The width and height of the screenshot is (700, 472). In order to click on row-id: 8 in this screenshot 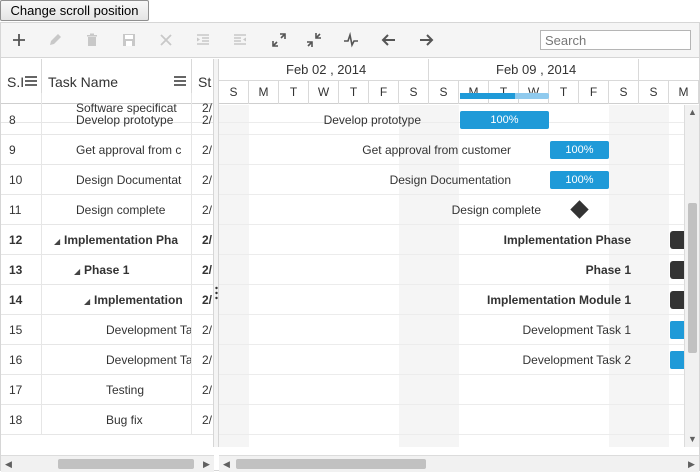, I will do `click(21, 120)`.